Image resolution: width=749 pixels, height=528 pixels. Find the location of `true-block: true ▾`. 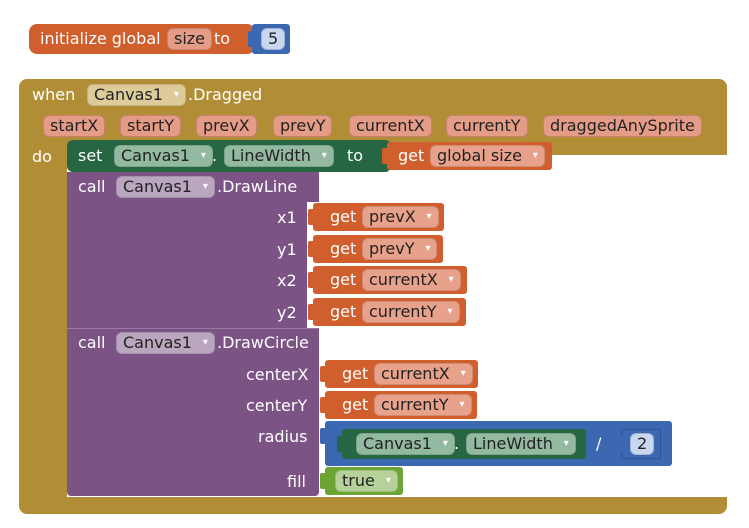

true-block: true ▾ is located at coordinates (361, 481).